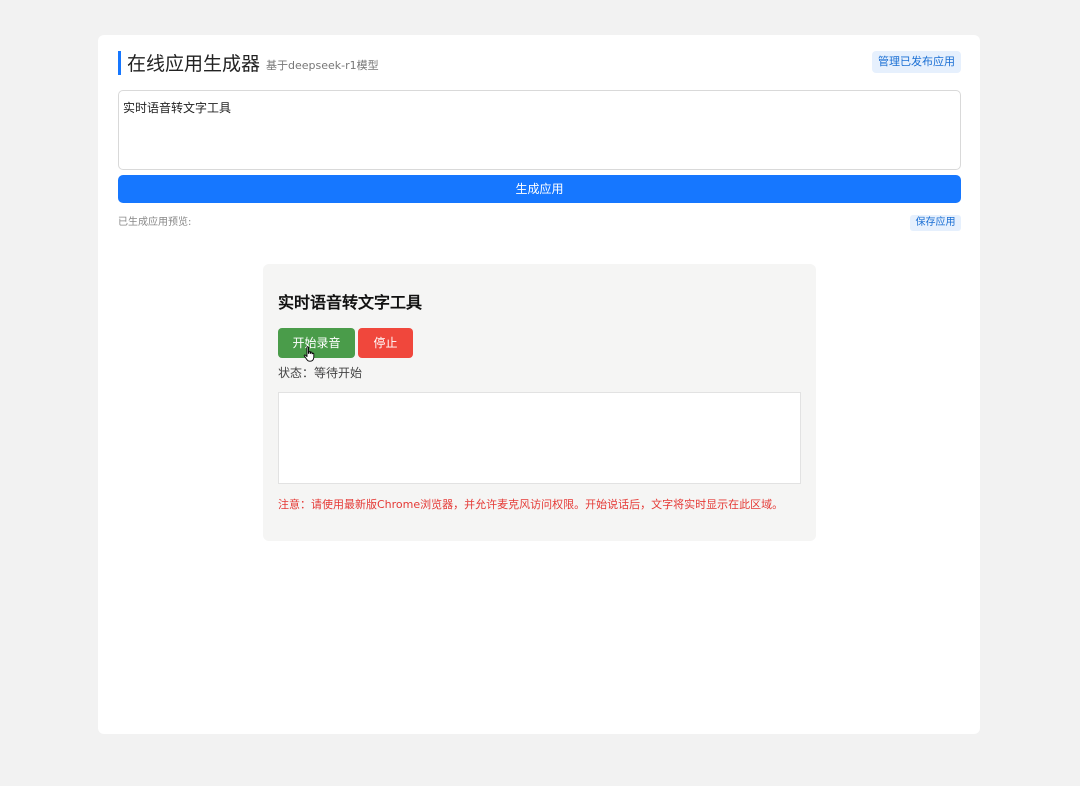 This screenshot has height=786, width=1080. I want to click on page-title: 在线应用生成器, so click(194, 64).